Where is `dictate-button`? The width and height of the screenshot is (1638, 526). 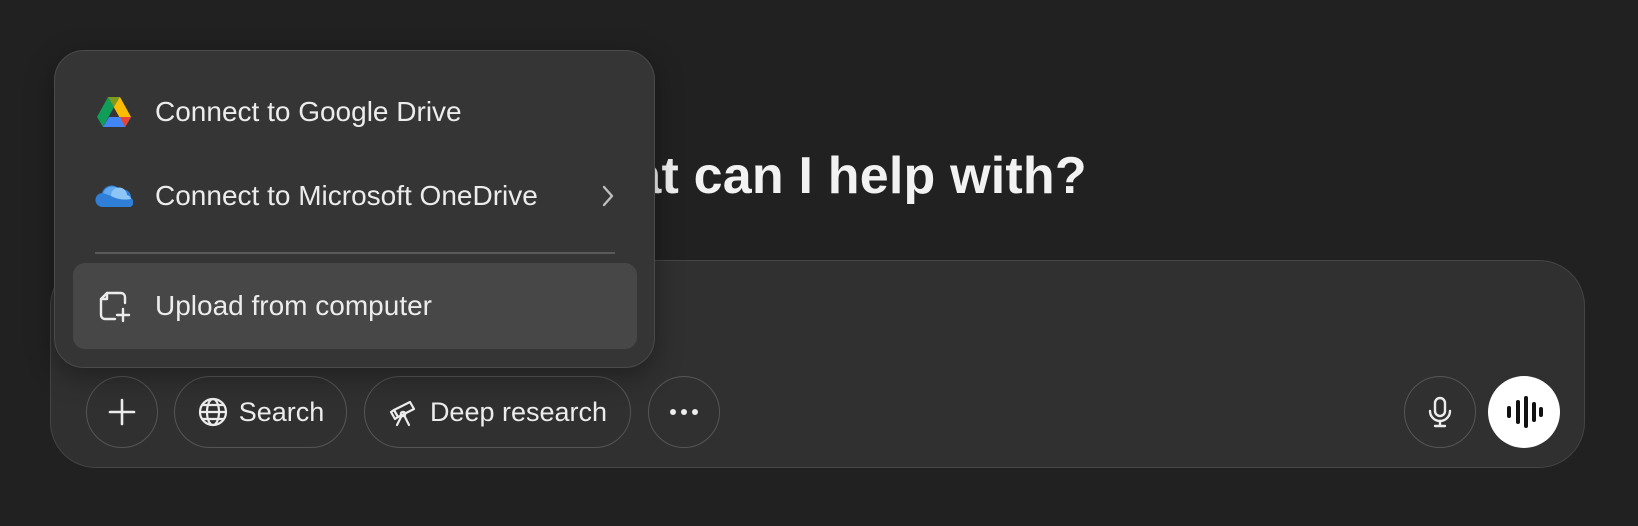 dictate-button is located at coordinates (1440, 412).